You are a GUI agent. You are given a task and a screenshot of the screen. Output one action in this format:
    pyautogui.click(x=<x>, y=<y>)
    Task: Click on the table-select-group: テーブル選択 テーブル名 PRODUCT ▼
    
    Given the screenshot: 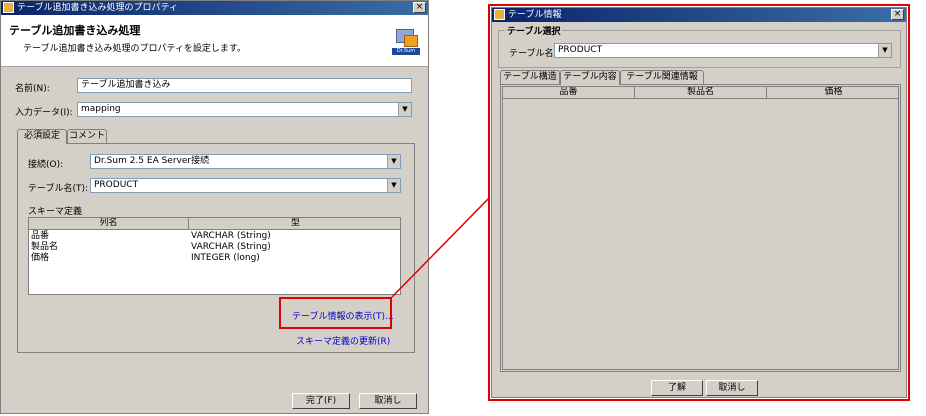 What is the action you would take?
    pyautogui.click(x=699, y=46)
    